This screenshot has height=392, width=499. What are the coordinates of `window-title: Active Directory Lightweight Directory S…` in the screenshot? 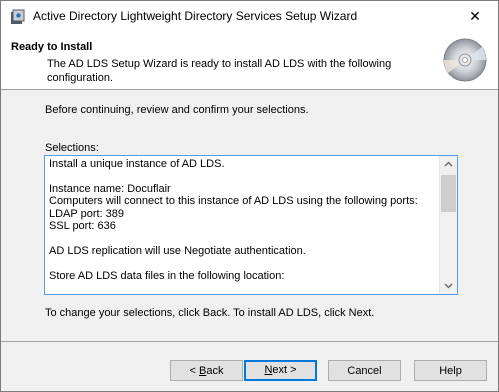 It's located at (195, 16).